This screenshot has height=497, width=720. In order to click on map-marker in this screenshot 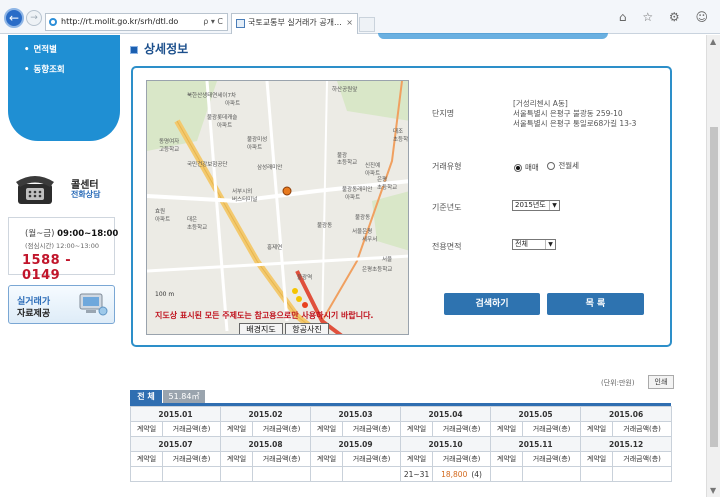, I will do `click(287, 191)`.